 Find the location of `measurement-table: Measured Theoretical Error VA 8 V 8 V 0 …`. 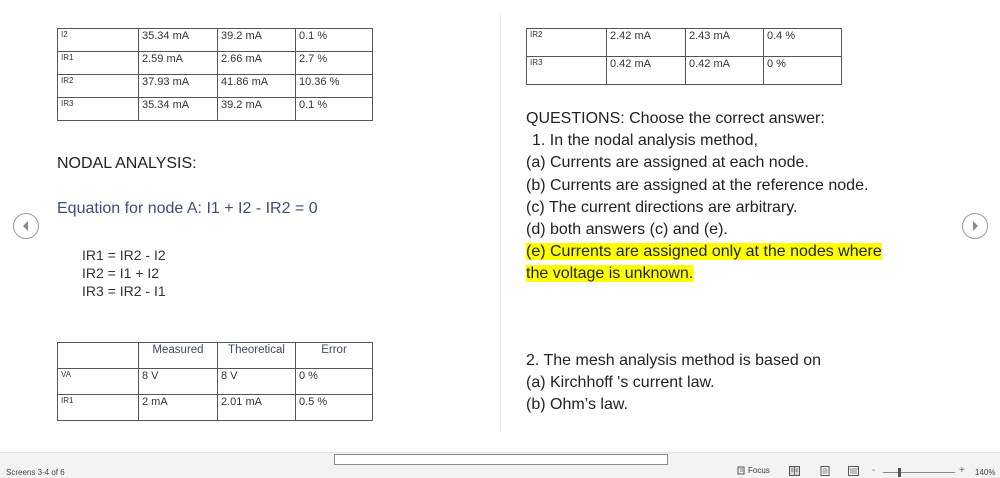

measurement-table: Measured Theoretical Error VA 8 V 8 V 0 … is located at coordinates (215, 381).